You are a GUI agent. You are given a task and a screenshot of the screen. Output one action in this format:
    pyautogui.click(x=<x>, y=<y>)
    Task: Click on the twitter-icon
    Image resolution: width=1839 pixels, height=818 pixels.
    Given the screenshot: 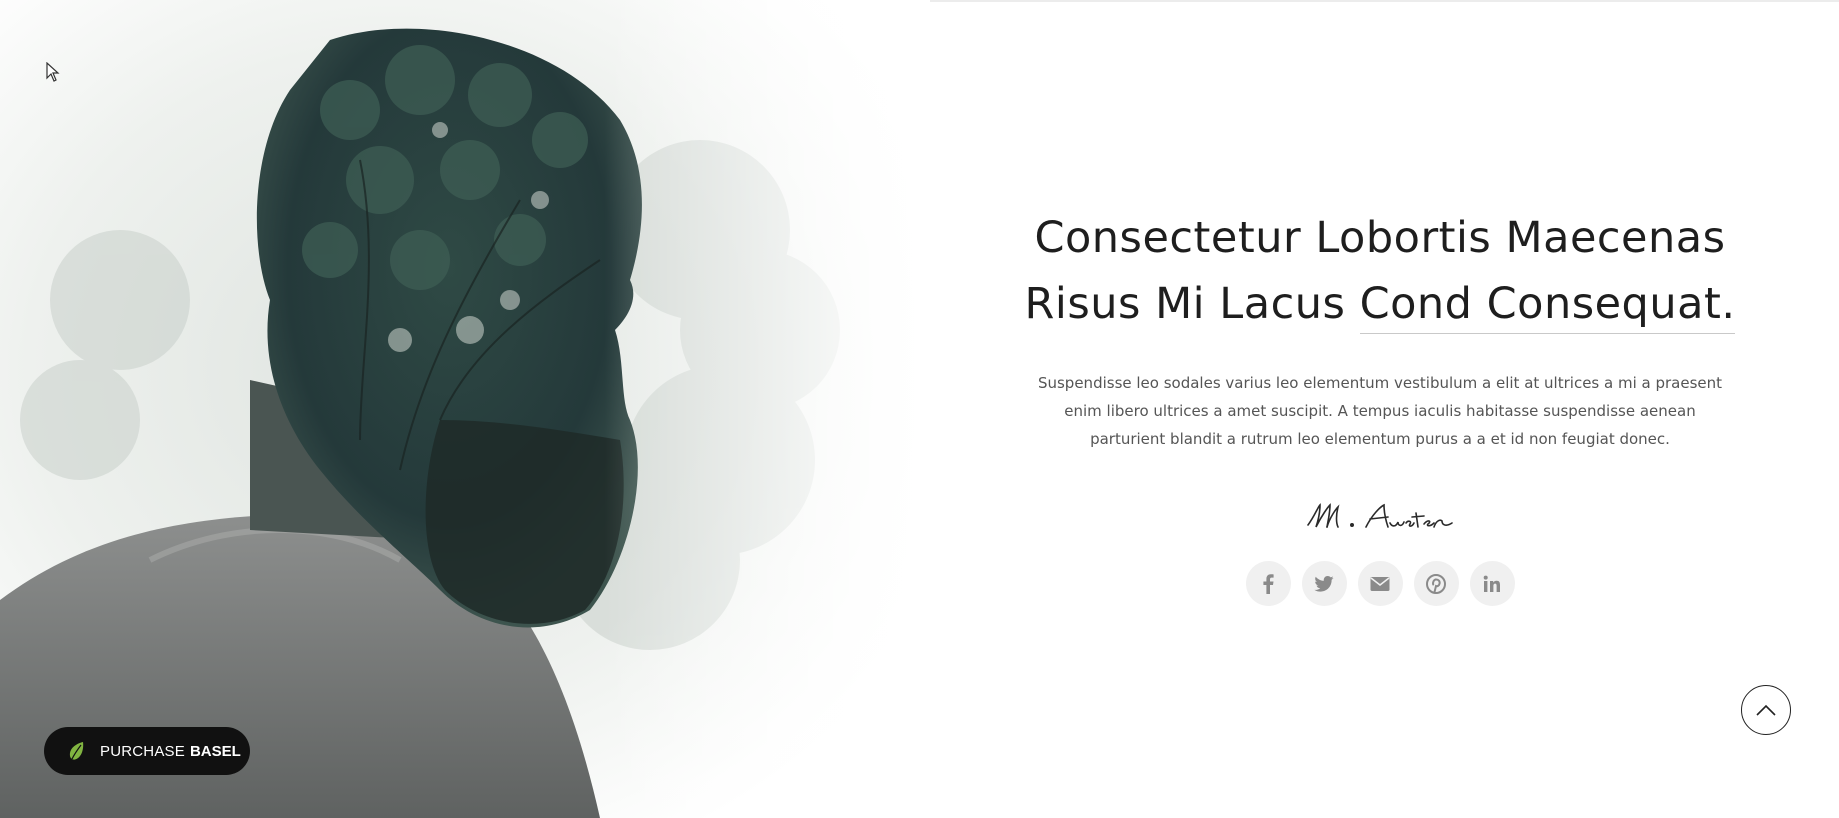 What is the action you would take?
    pyautogui.click(x=1324, y=583)
    